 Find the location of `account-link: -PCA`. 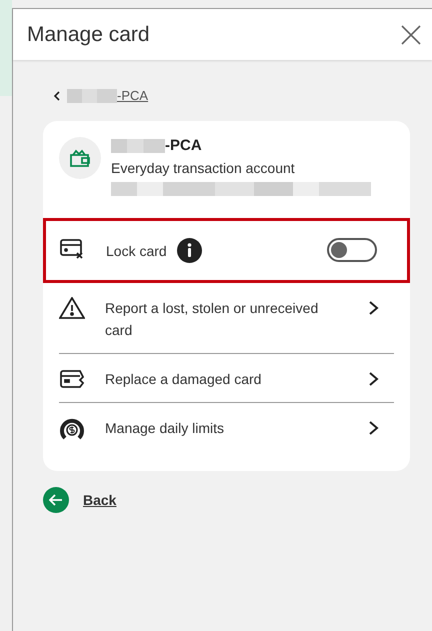

account-link: -PCA is located at coordinates (132, 95).